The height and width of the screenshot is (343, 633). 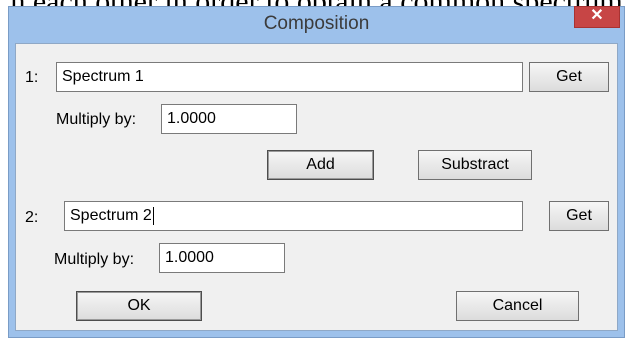 I want to click on row1-index-label: 1:, so click(x=32, y=77).